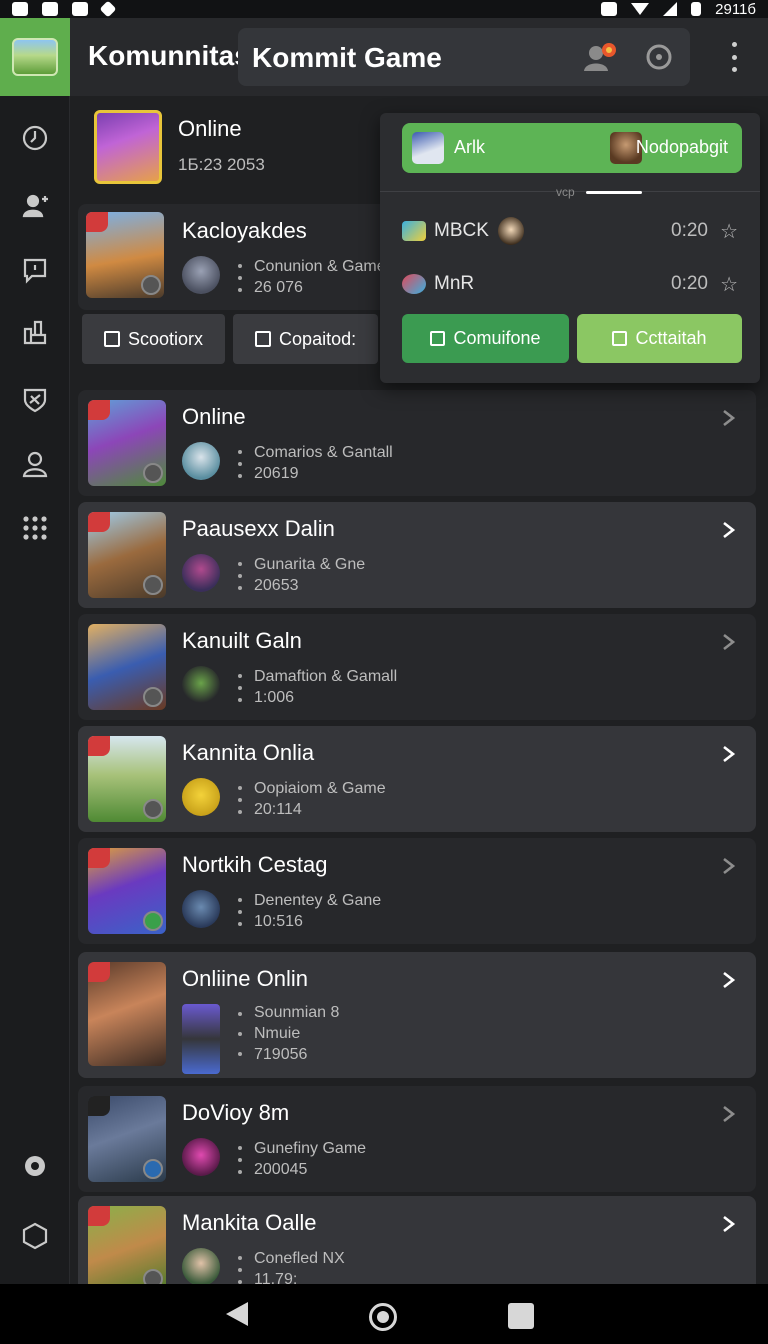 The width and height of the screenshot is (768, 1344). What do you see at coordinates (277, 1033) in the screenshot?
I see `item-subcategory: Nmuie` at bounding box center [277, 1033].